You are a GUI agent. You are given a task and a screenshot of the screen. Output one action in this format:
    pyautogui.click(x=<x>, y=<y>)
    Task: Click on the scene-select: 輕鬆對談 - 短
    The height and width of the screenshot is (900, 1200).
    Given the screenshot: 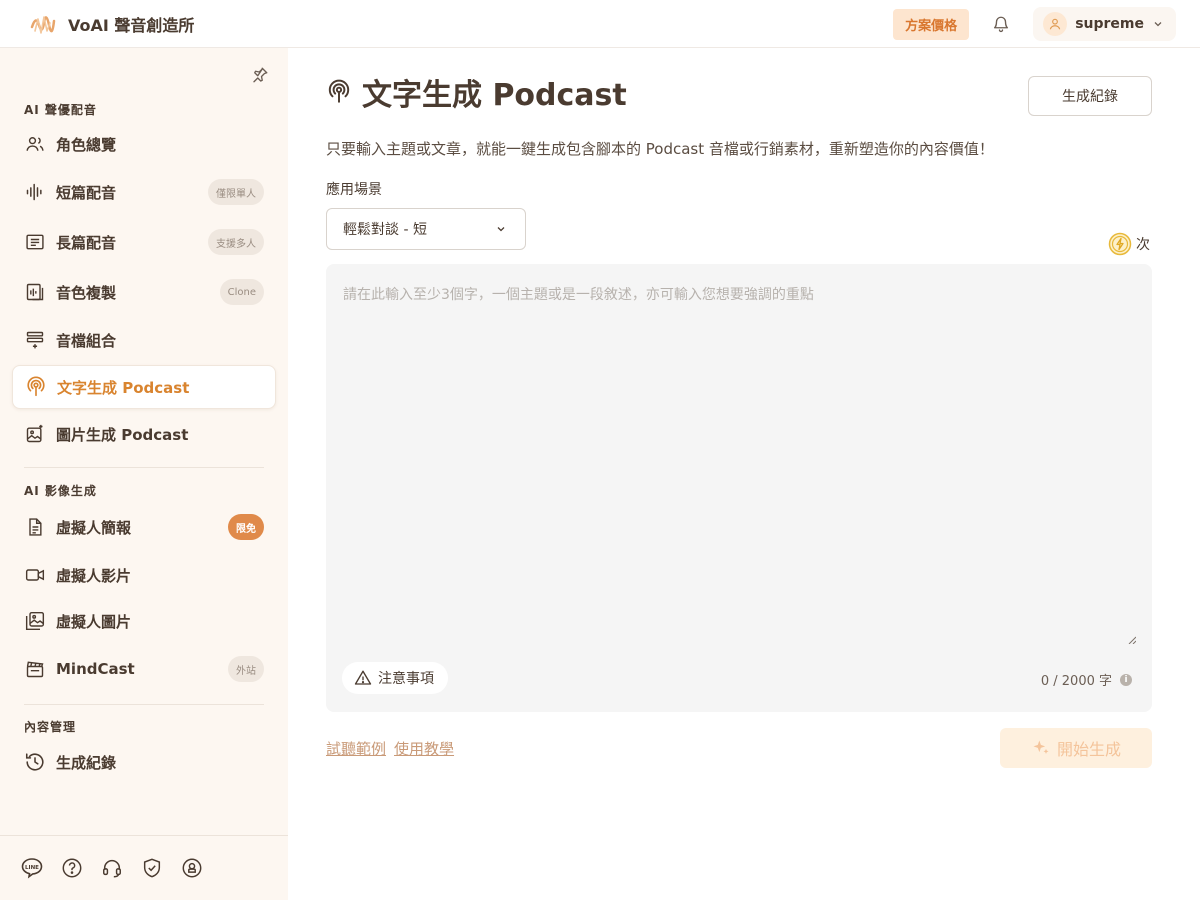 What is the action you would take?
    pyautogui.click(x=426, y=229)
    